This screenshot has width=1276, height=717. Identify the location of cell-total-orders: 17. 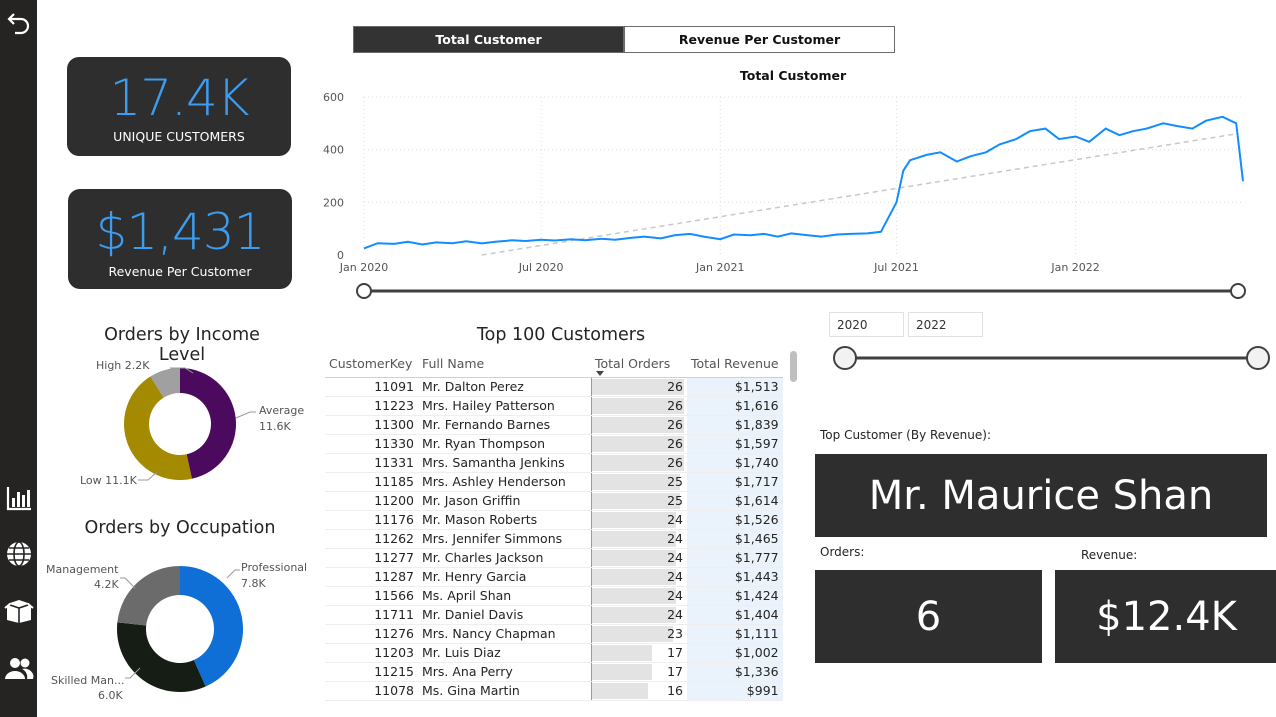
(638, 653).